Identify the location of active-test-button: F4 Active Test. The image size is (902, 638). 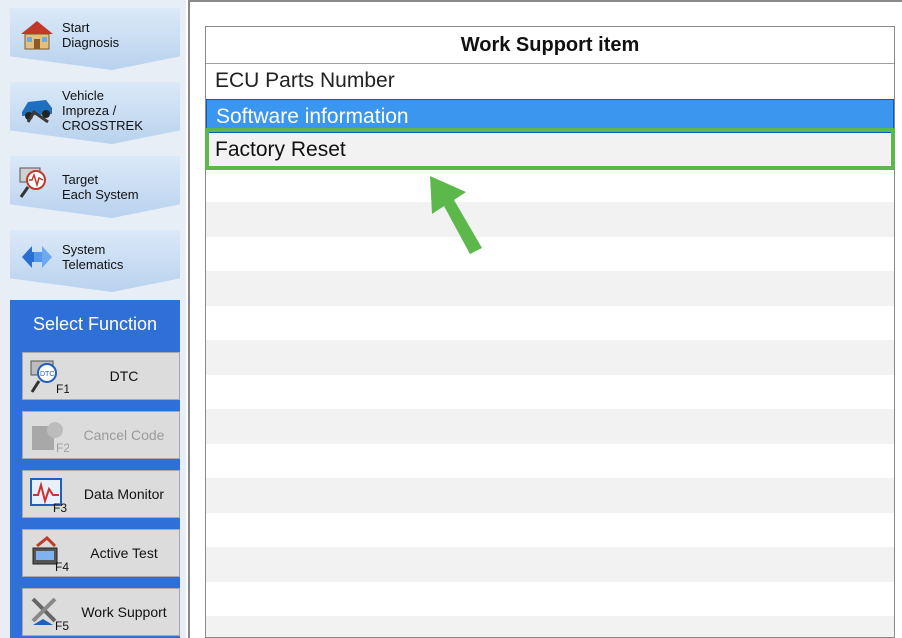
(101, 553).